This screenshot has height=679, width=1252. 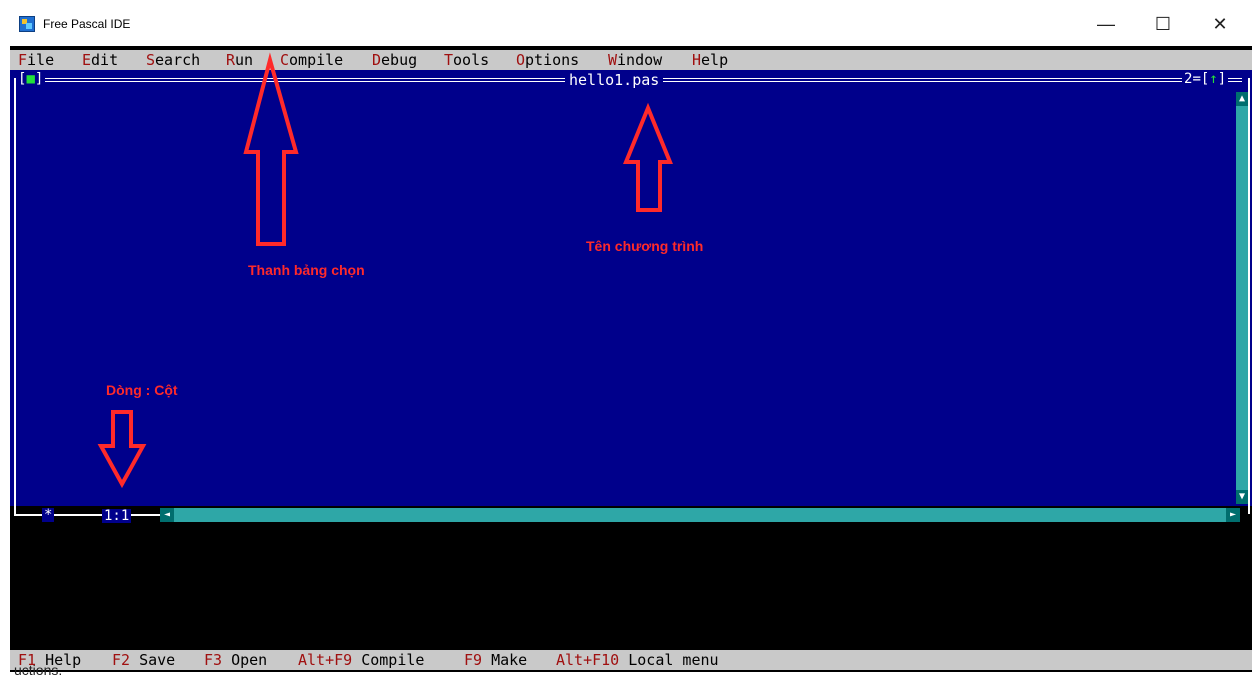 I want to click on page-footer-fragment: uctions., so click(x=38, y=670).